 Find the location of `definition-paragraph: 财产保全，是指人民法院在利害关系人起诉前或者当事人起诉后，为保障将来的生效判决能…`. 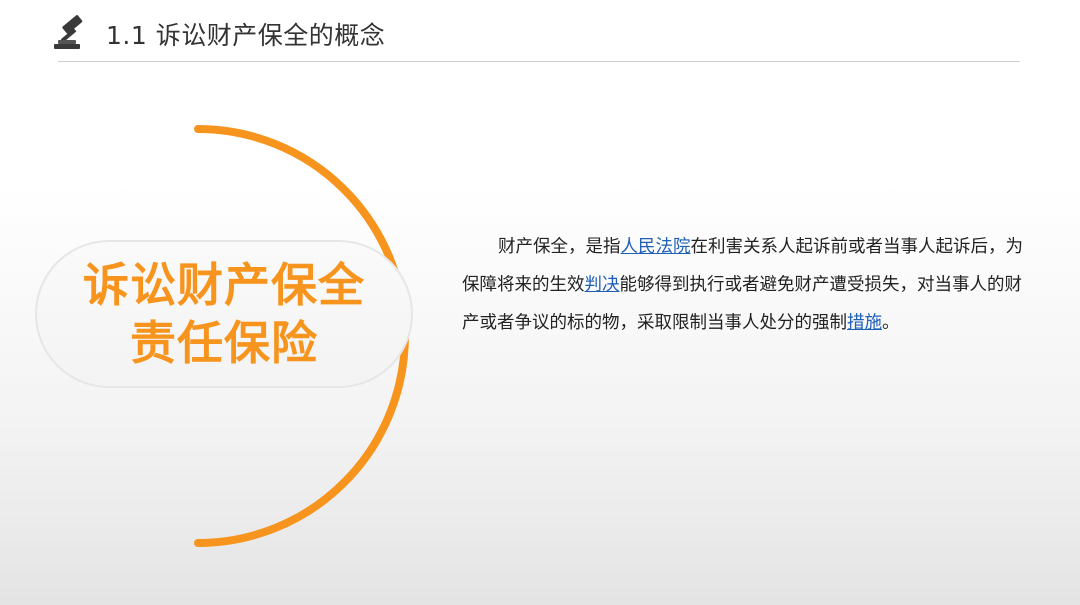

definition-paragraph: 财产保全，是指人民法院在利害关系人起诉前或者当事人起诉后，为保障将来的生效判决能… is located at coordinates (749, 285).